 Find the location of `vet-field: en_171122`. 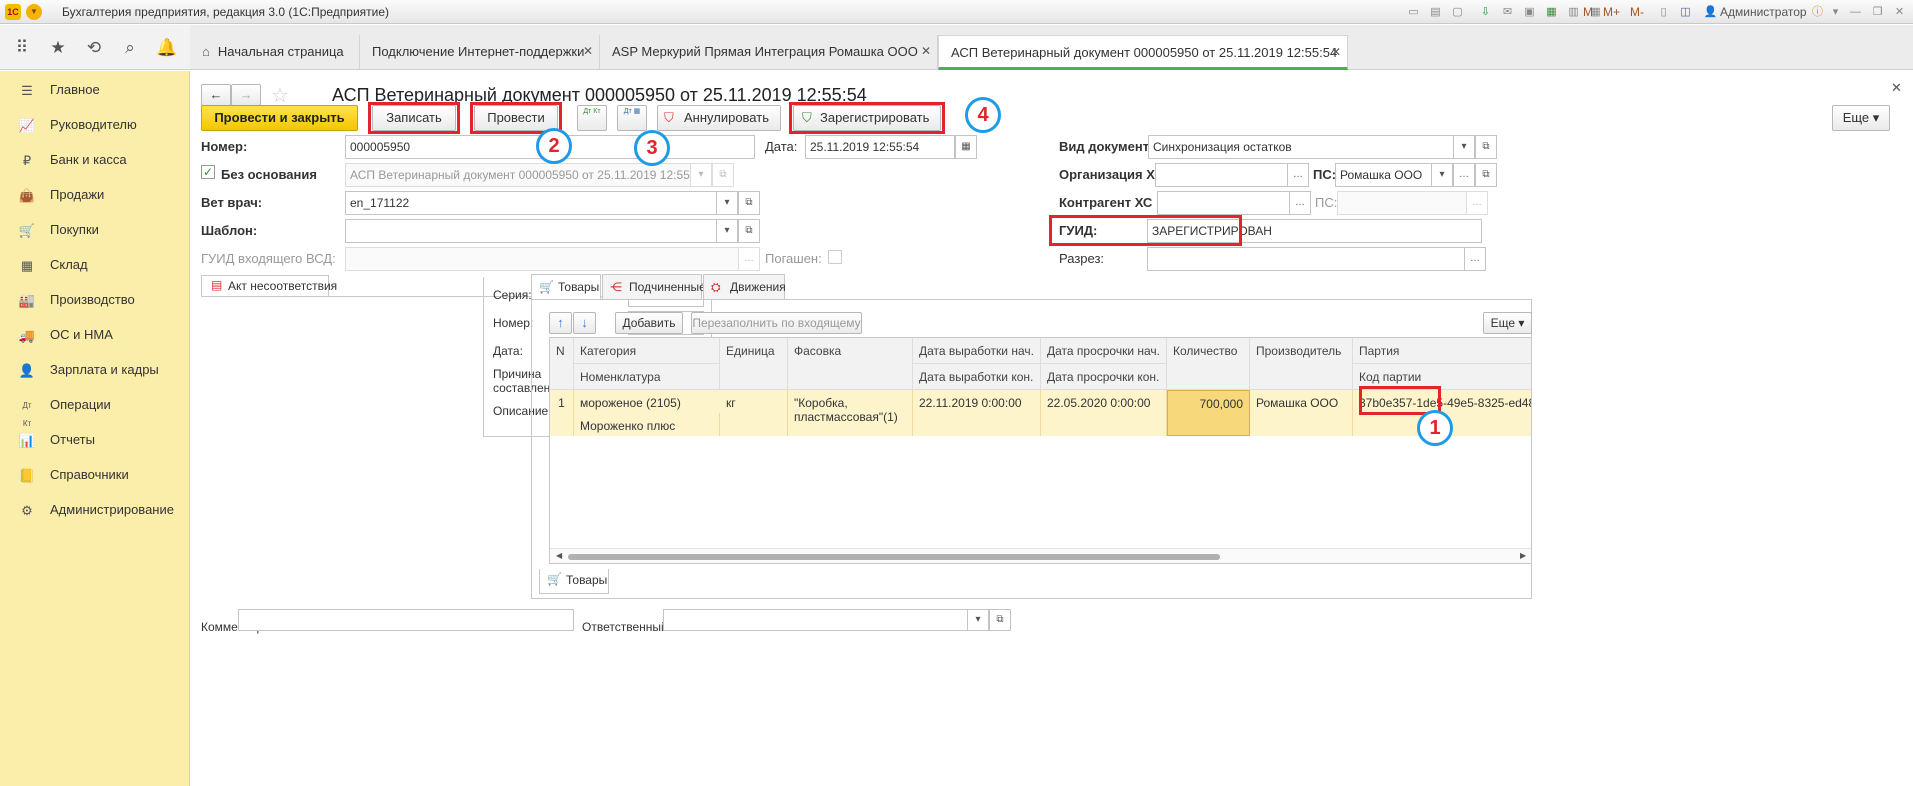

vet-field: en_171122 is located at coordinates (531, 203).